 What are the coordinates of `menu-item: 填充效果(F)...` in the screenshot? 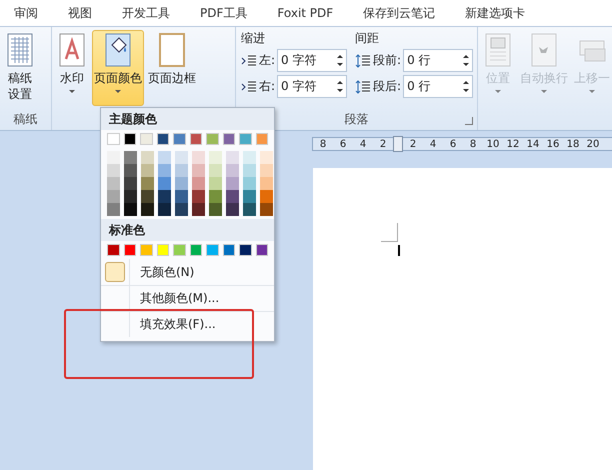 It's located at (173, 324).